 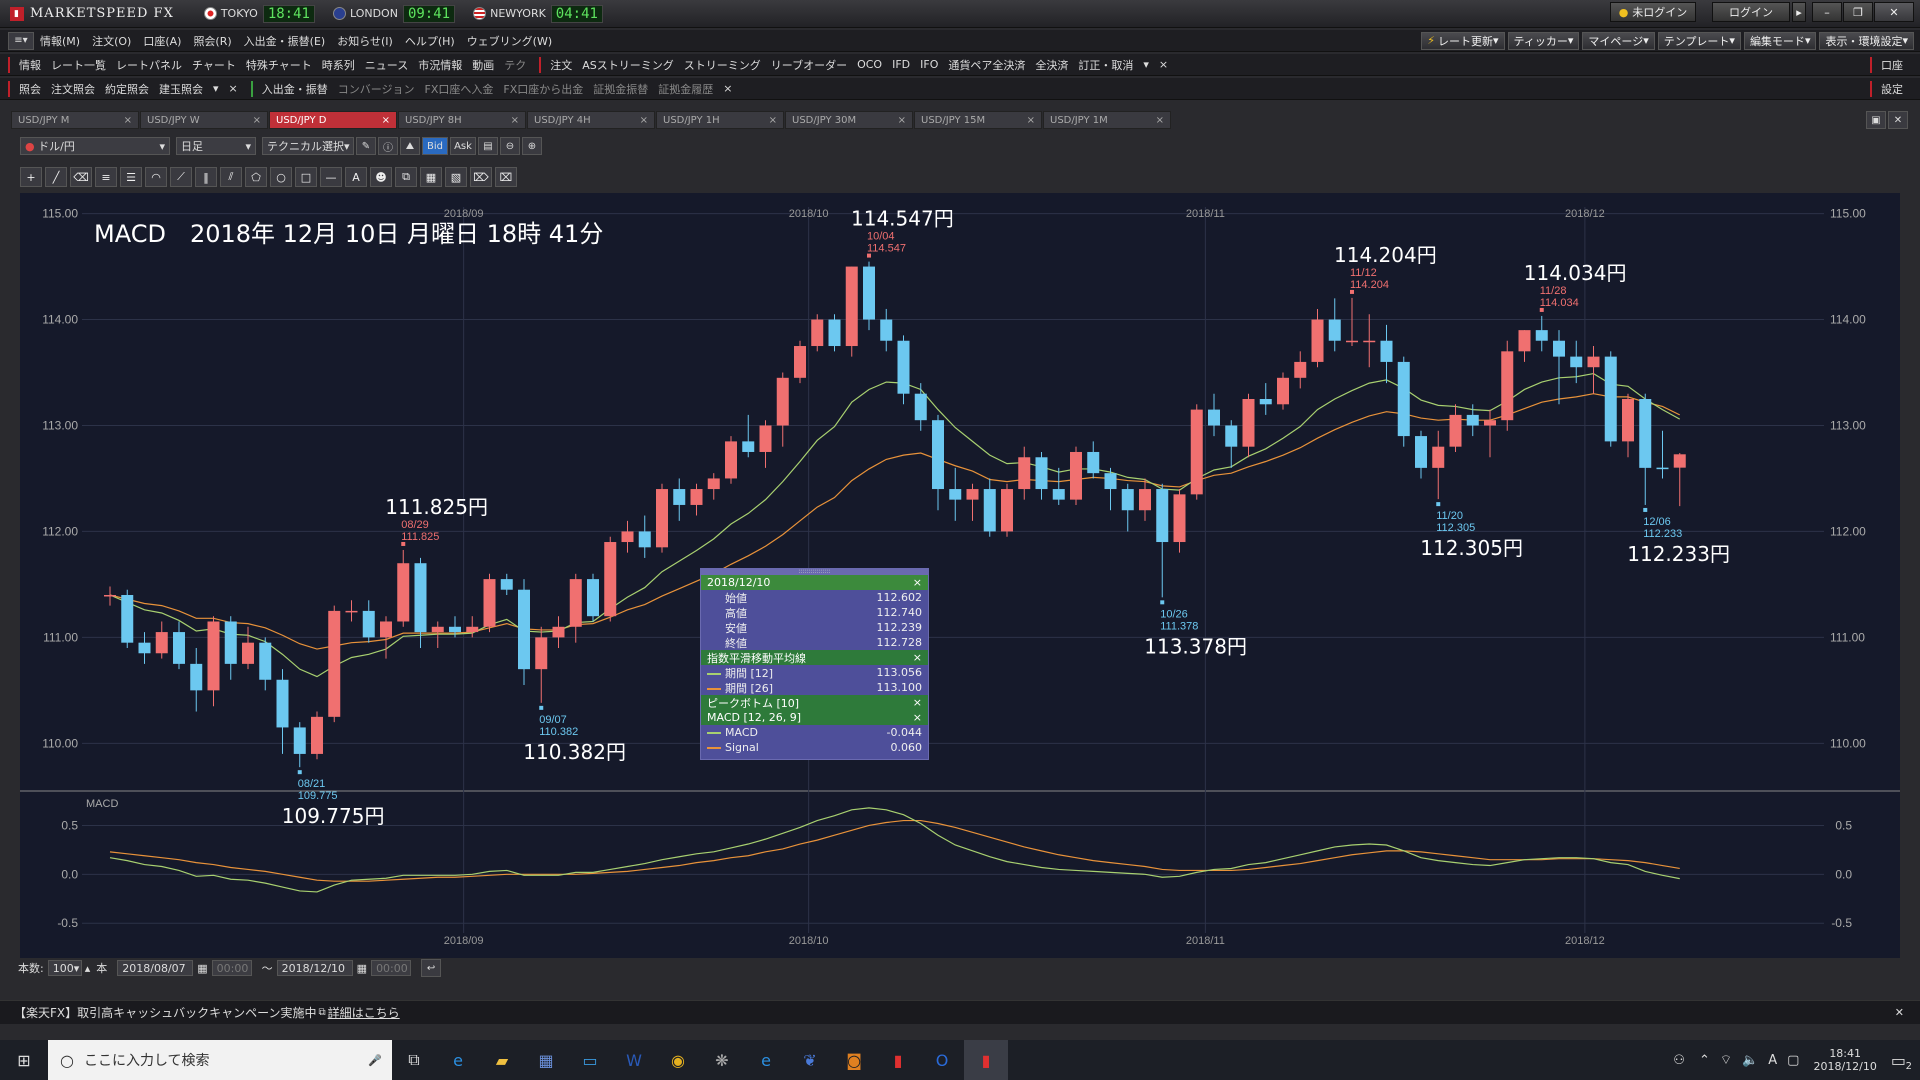 I want to click on toolbar-news: ニュース, so click(x=386, y=65).